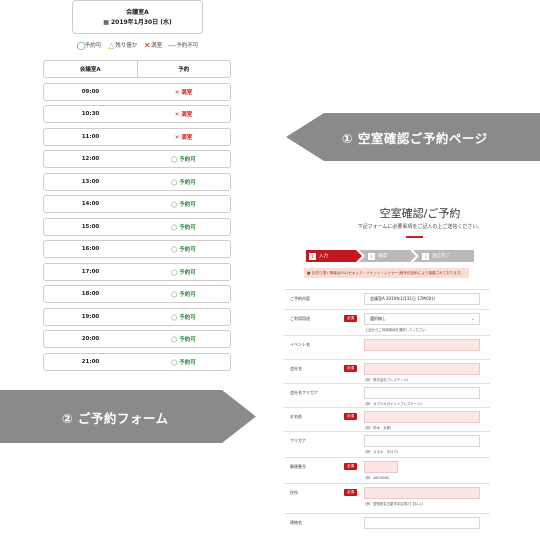 The width and height of the screenshot is (540, 537). I want to click on time-slot-row: 19:00 ◯ 予約可, so click(137, 316).